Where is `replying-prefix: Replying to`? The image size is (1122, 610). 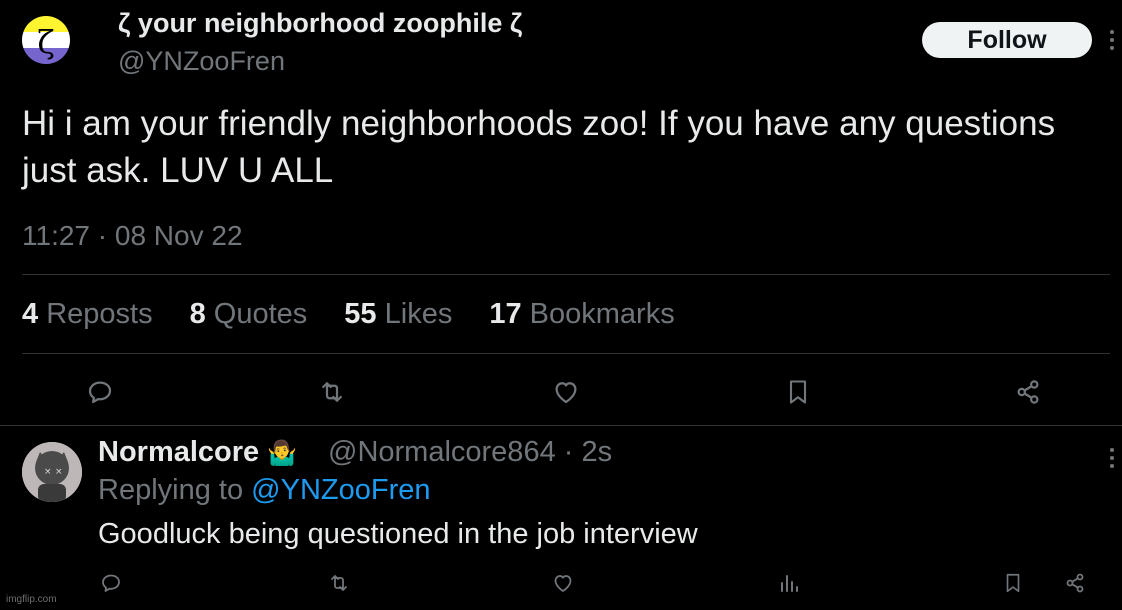
replying-prefix: Replying to is located at coordinates (171, 490).